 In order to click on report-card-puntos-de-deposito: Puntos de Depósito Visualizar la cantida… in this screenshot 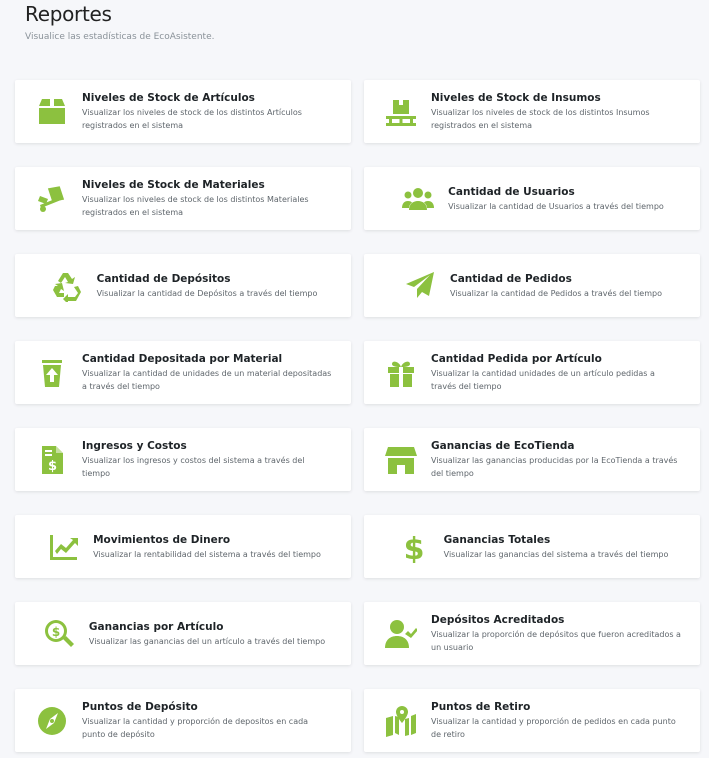, I will do `click(183, 720)`.